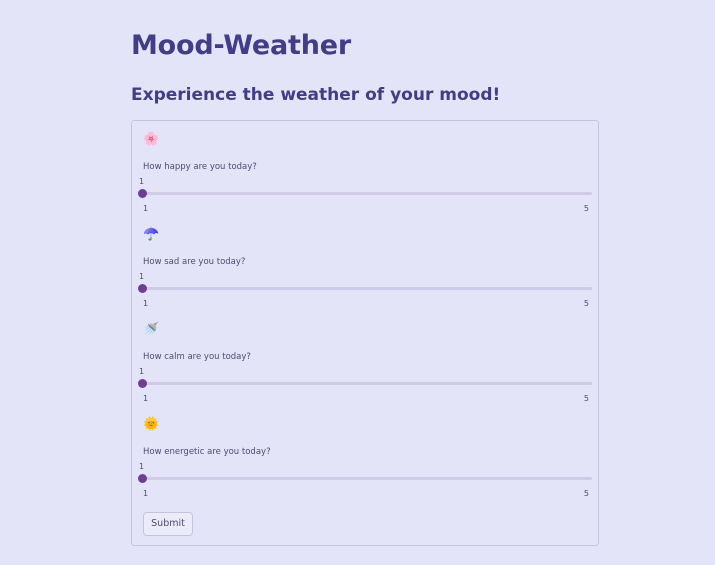 The image size is (715, 565). I want to click on page-title: Mood-Weather, so click(241, 45).